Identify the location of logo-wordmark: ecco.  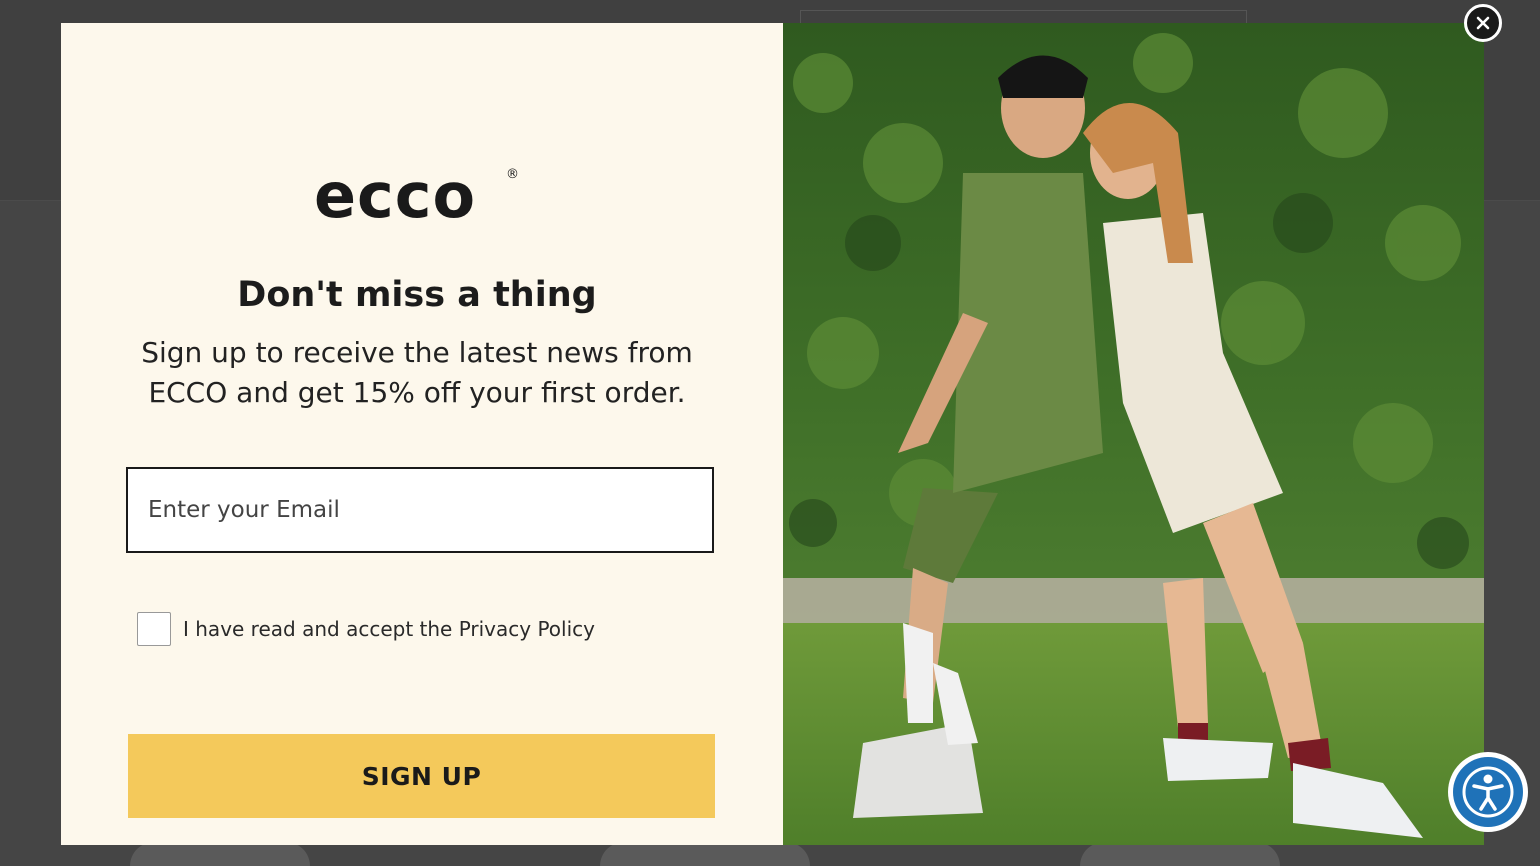
(395, 195).